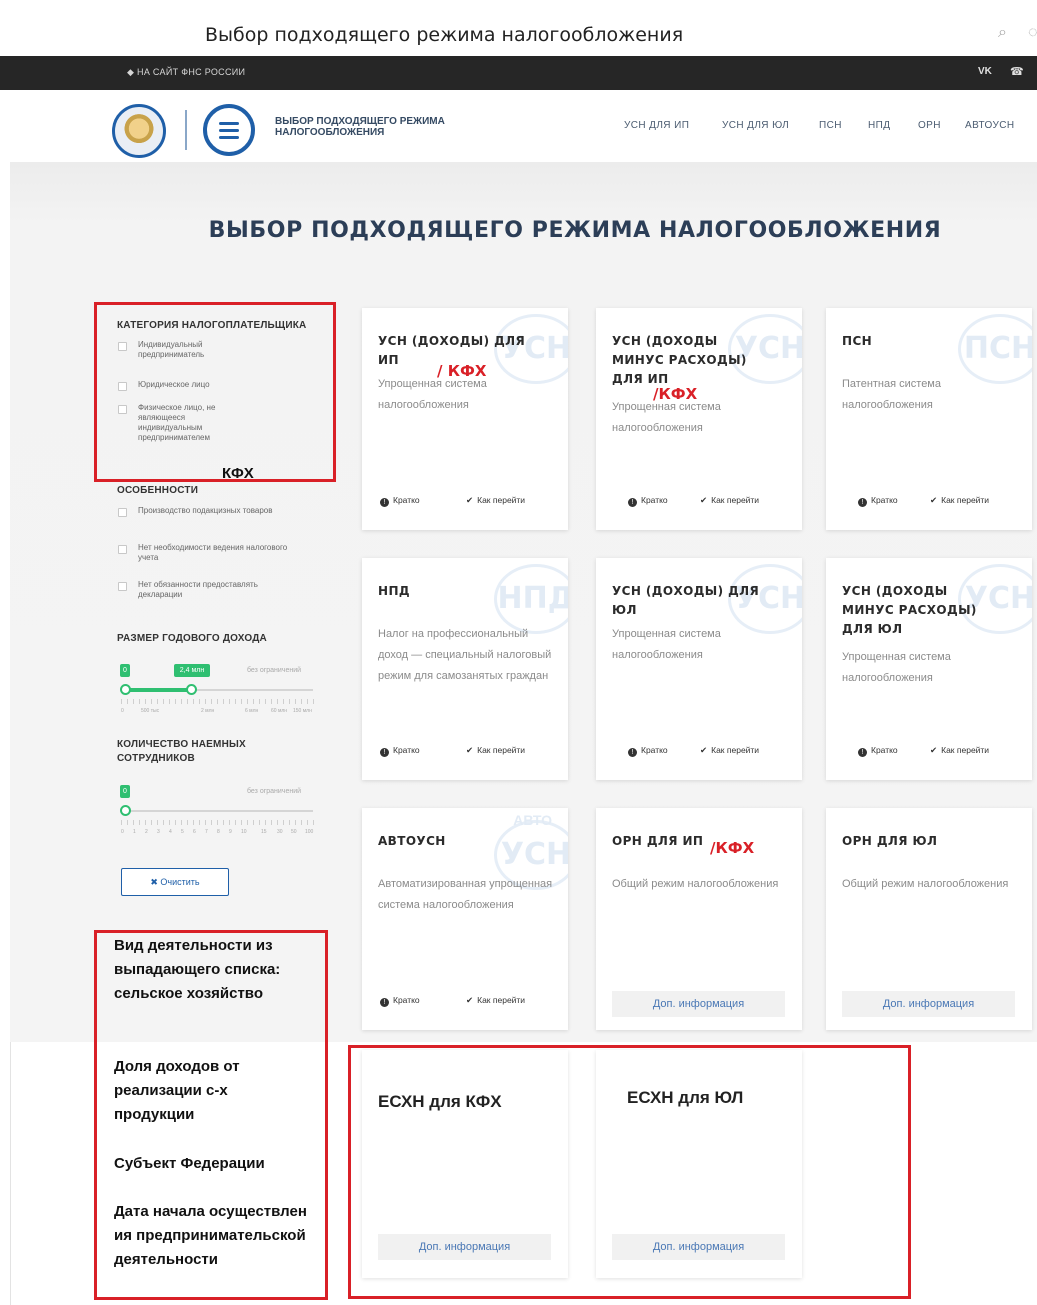 The width and height of the screenshot is (1037, 1305). Describe the element at coordinates (192, 638) in the screenshot. I see `income-heading: РАЗМЕР ГОДОВОГО ДОХОДА` at that location.